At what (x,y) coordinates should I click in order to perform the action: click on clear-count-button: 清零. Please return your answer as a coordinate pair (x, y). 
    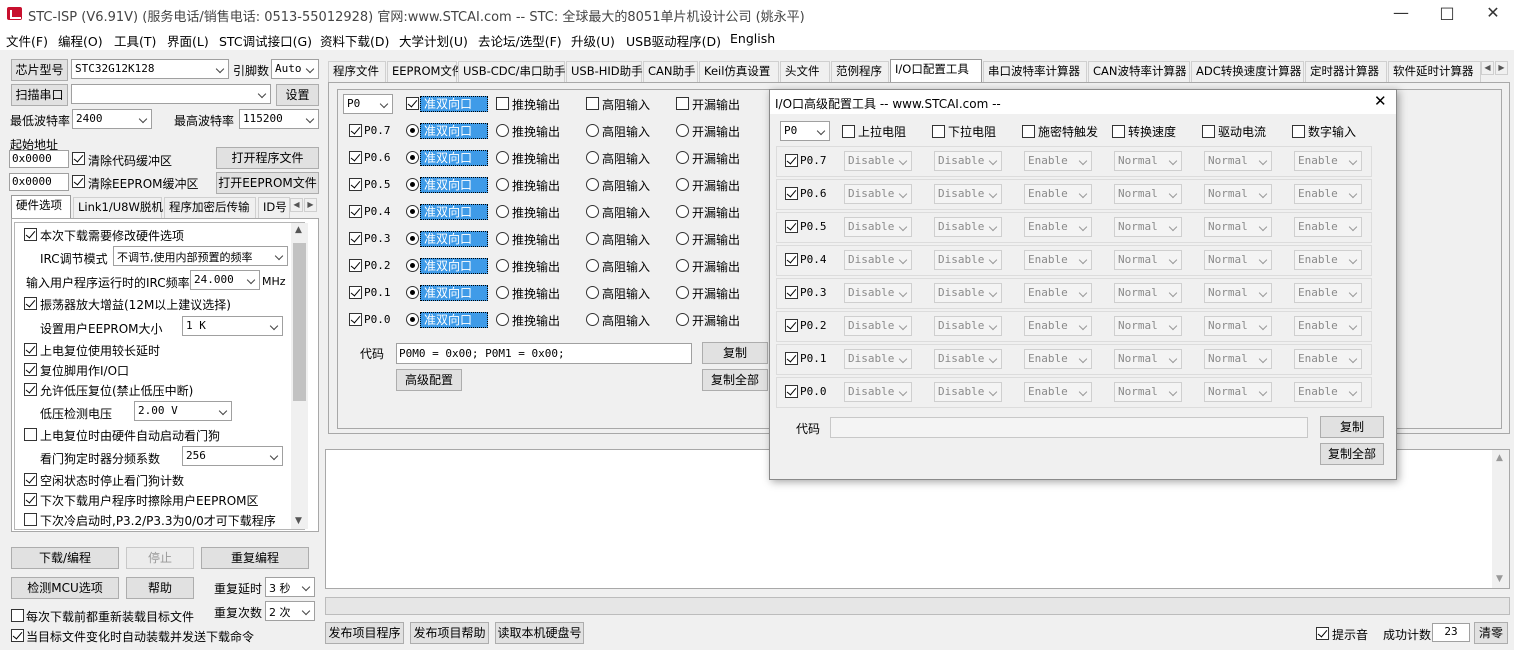
    Looking at the image, I should click on (1491, 633).